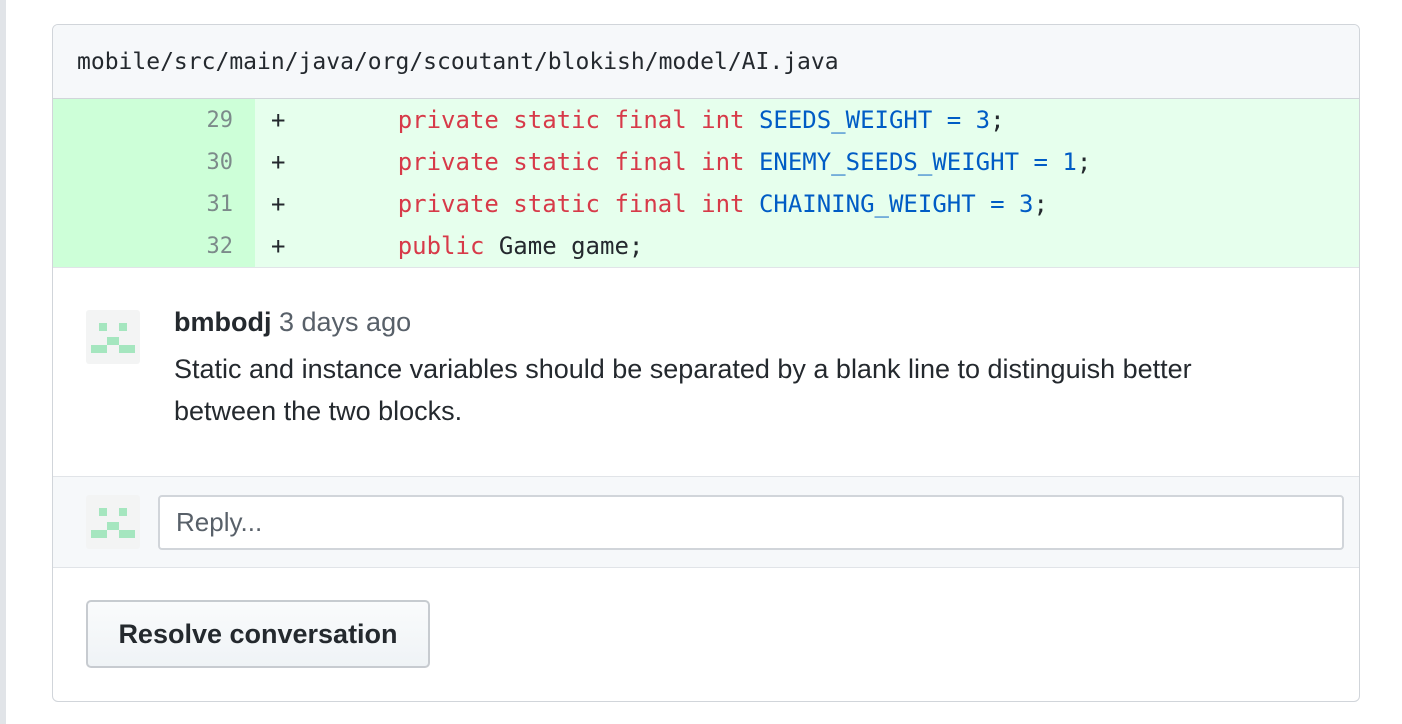 The image size is (1402, 724). What do you see at coordinates (154, 162) in the screenshot?
I see `line-number: 30` at bounding box center [154, 162].